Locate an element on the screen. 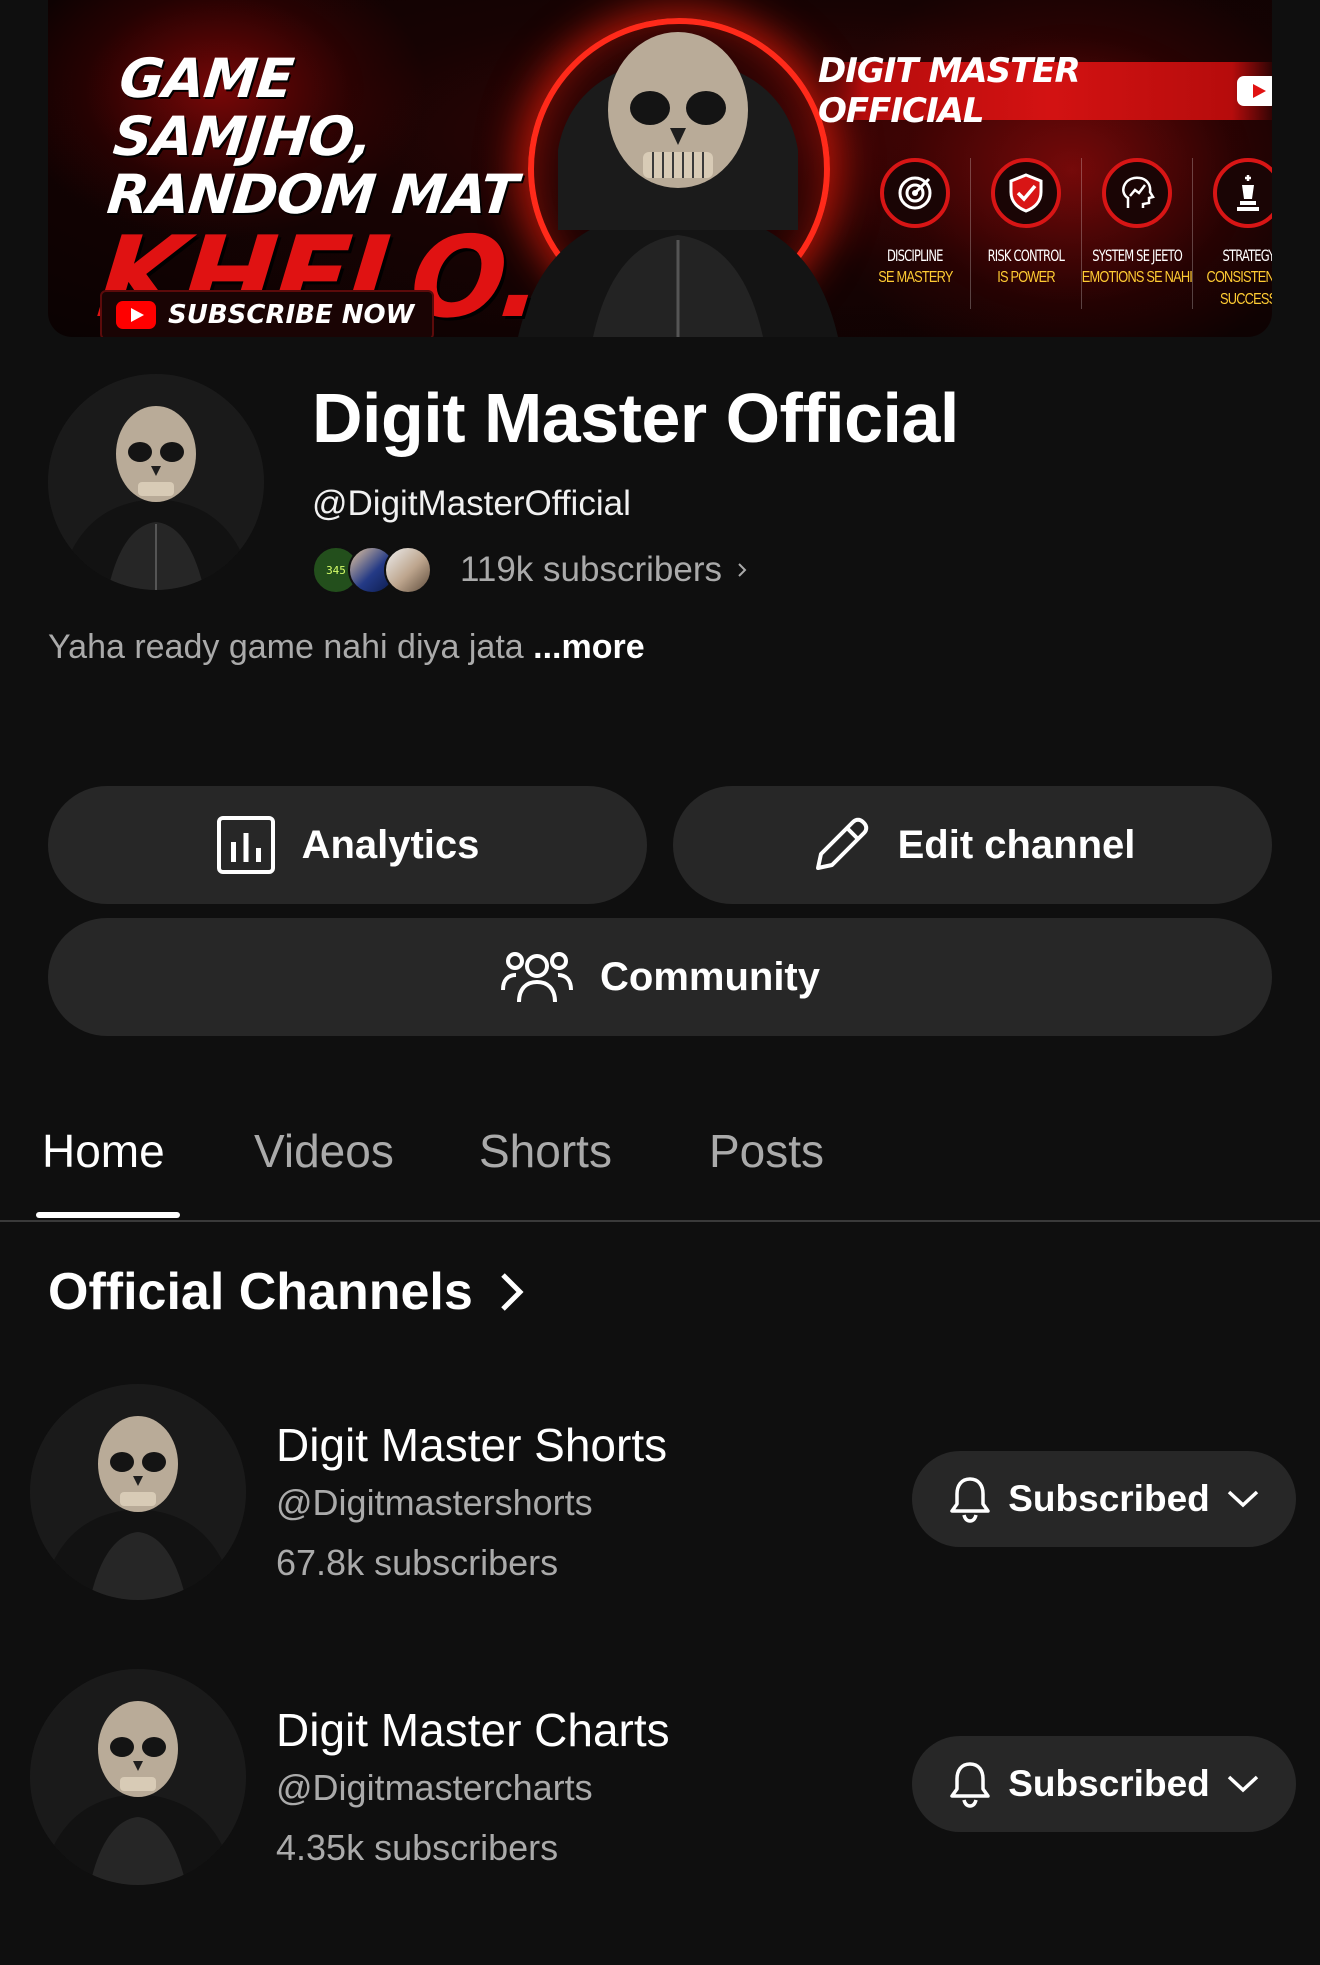  subscribe-now-label: SUBSCRIBE NOW is located at coordinates (291, 315).